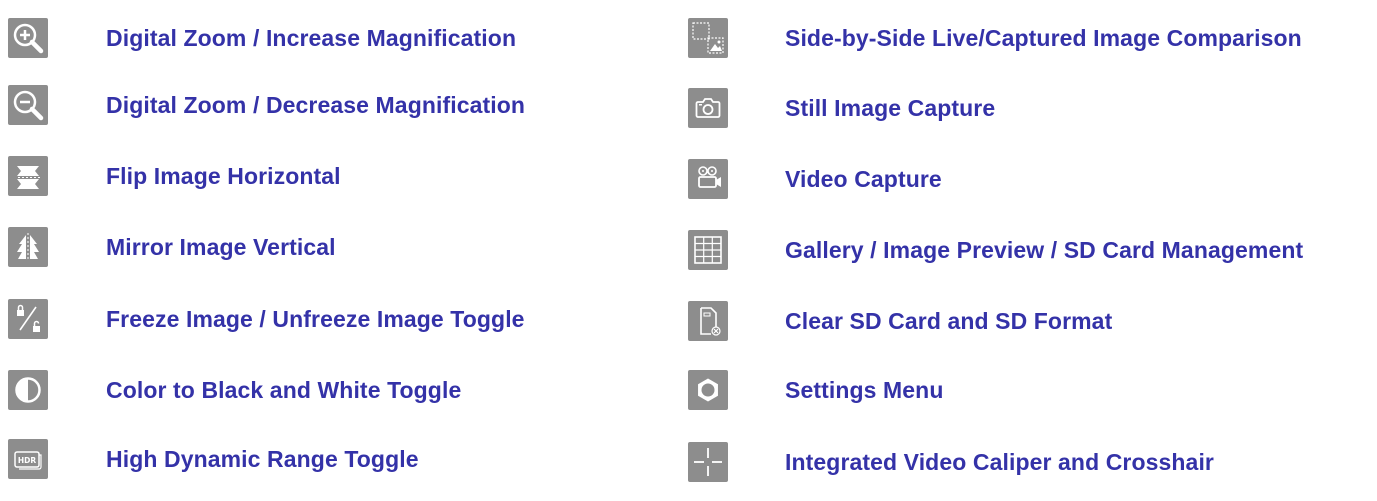  I want to click on legend-label: Still Image Capture, so click(890, 107).